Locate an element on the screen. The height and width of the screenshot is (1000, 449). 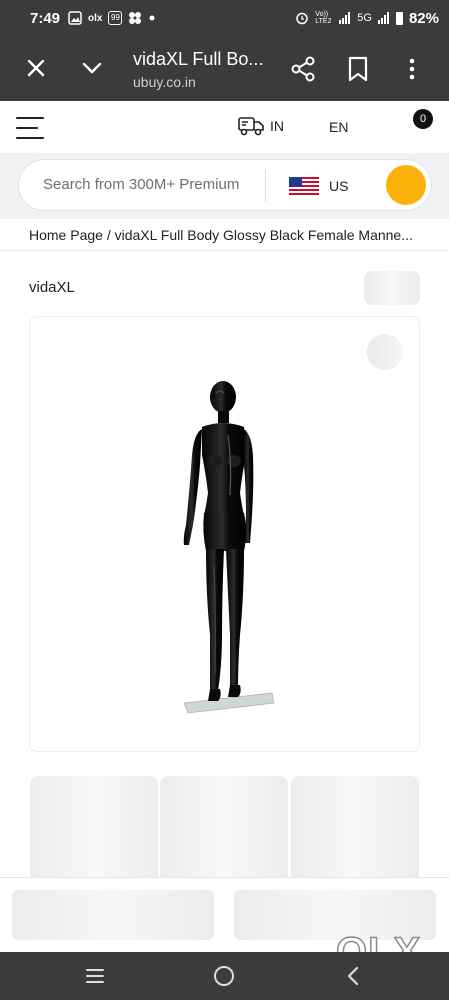
more-vertical-icon is located at coordinates (412, 69).